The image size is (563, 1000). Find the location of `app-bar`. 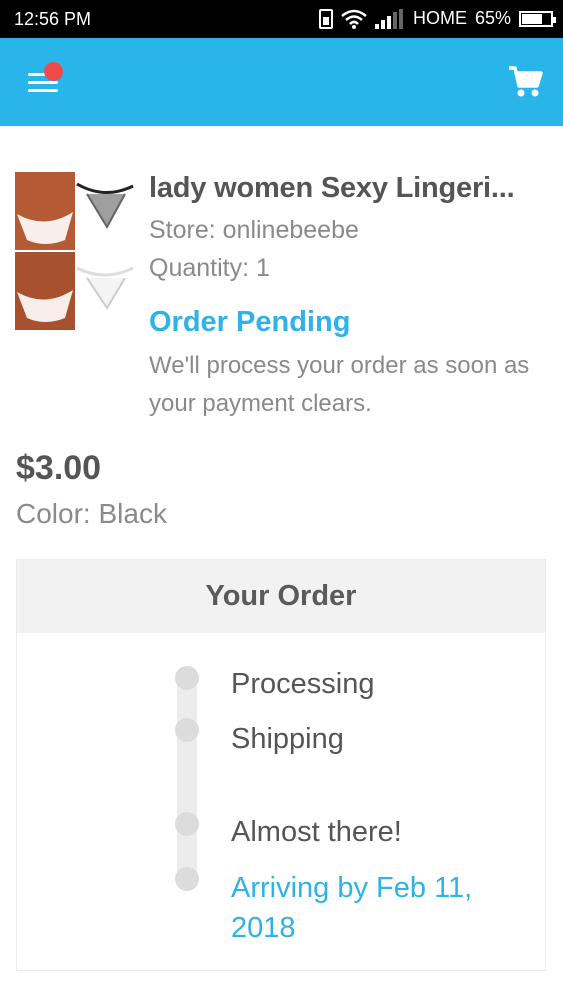

app-bar is located at coordinates (281, 82).